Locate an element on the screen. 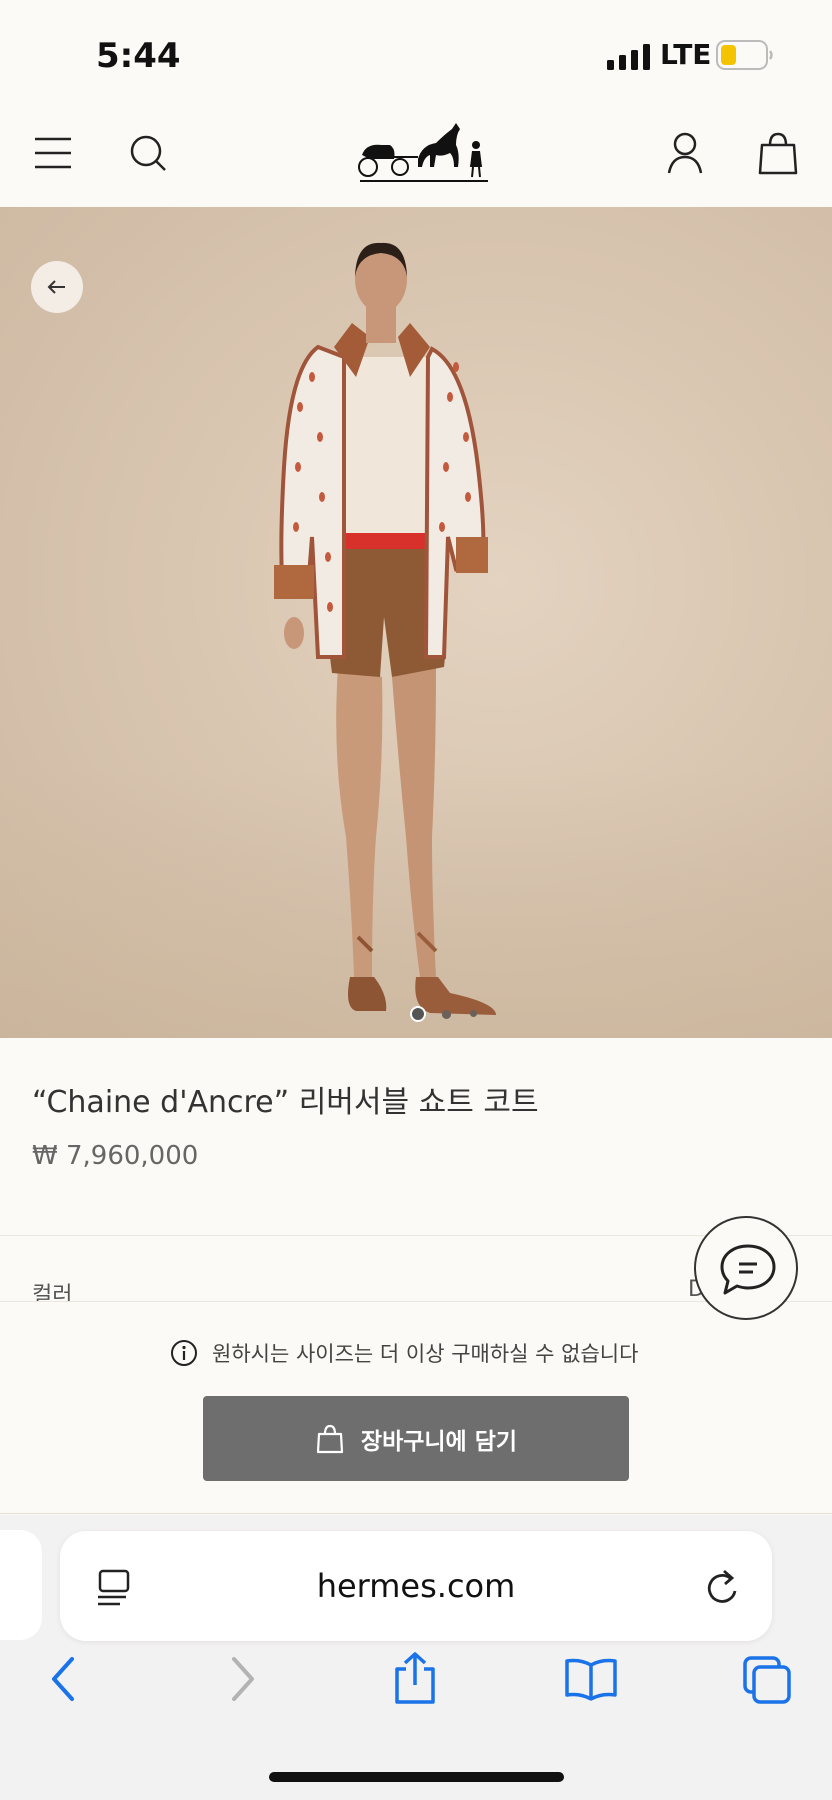 Image resolution: width=832 pixels, height=1800 pixels. home-indicator is located at coordinates (416, 1777).